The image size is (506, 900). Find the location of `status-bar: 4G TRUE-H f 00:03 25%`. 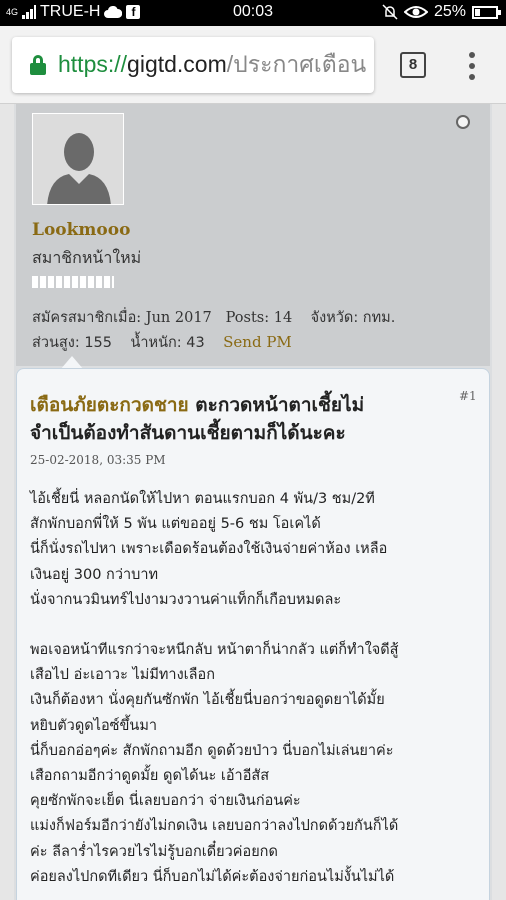

status-bar: 4G TRUE-H f 00:03 25% is located at coordinates (253, 13).